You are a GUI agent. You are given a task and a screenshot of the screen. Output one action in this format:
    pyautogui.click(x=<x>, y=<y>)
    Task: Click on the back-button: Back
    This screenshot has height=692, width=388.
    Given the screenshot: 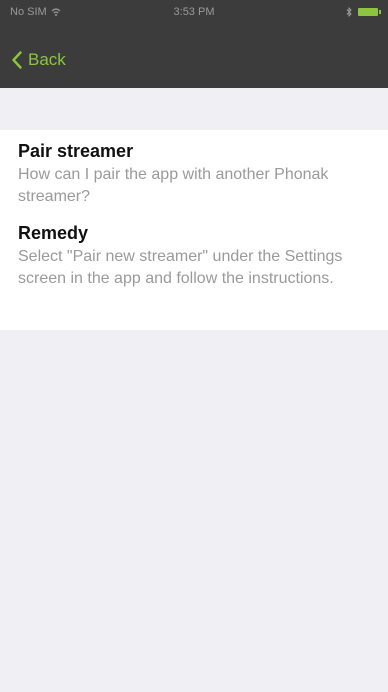 What is the action you would take?
    pyautogui.click(x=39, y=60)
    